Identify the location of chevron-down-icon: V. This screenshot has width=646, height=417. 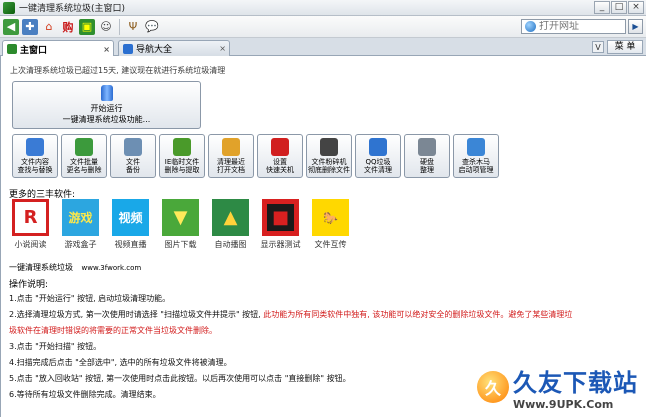
(598, 47).